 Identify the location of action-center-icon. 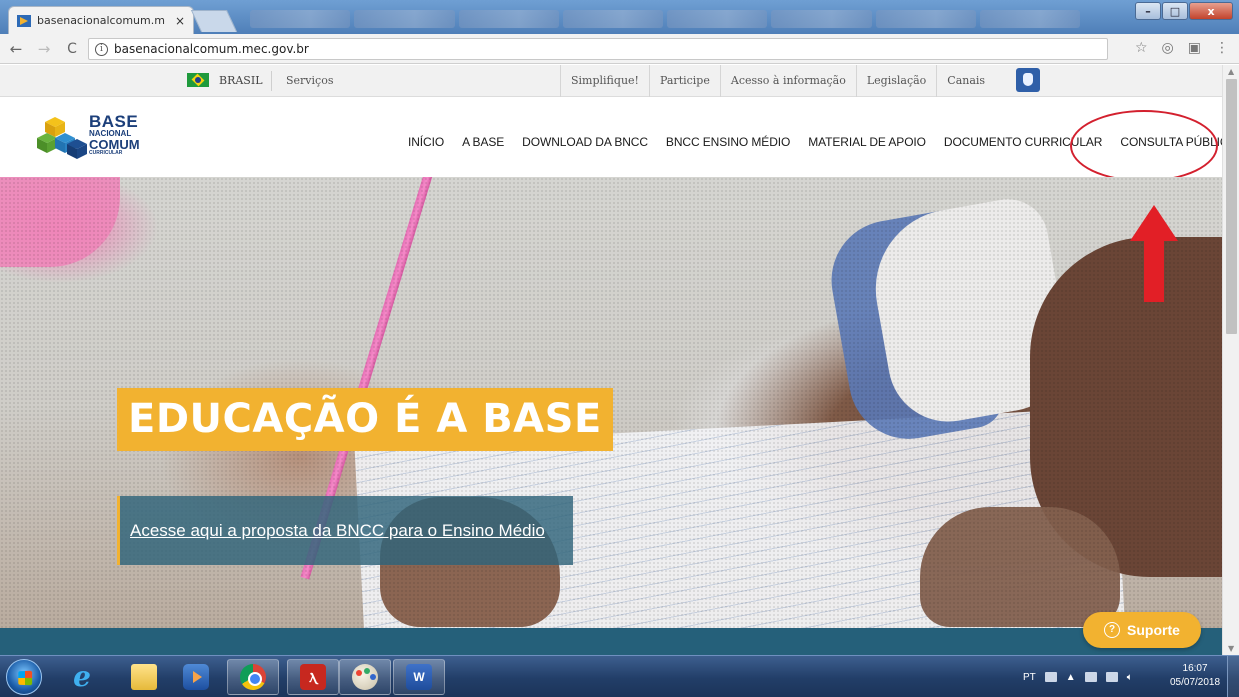
(1090, 677).